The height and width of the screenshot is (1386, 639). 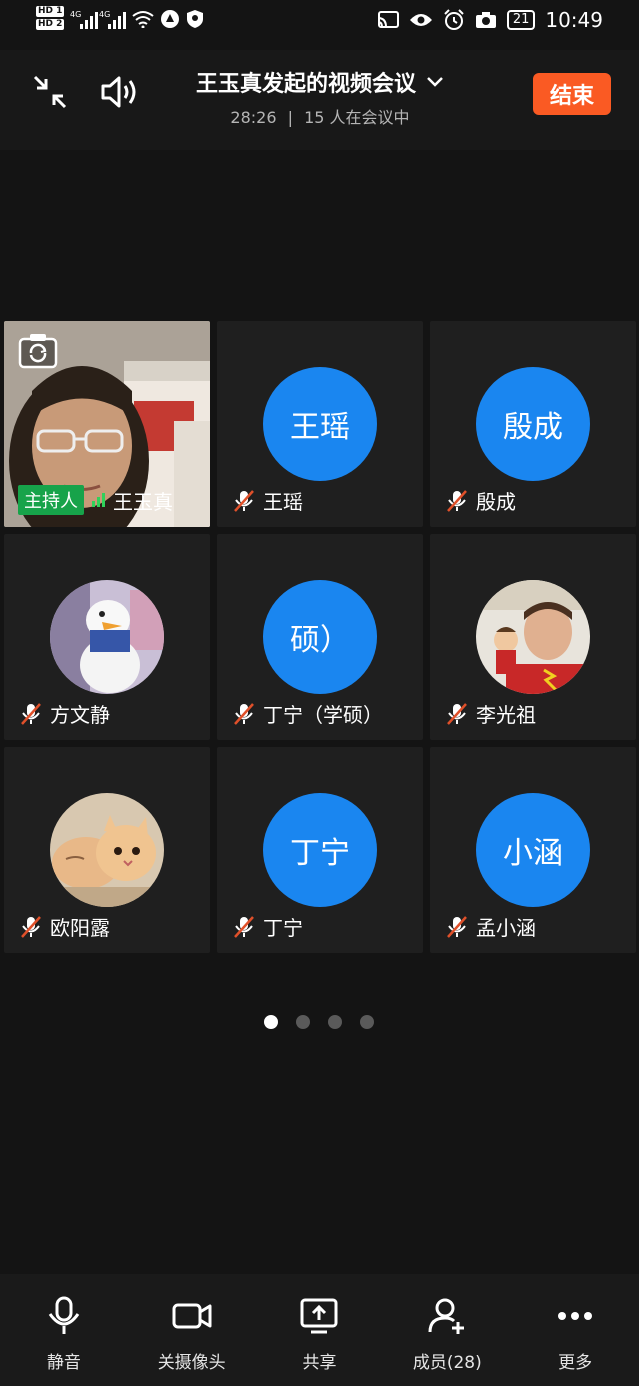 I want to click on participant-label: 殷成, so click(x=481, y=500).